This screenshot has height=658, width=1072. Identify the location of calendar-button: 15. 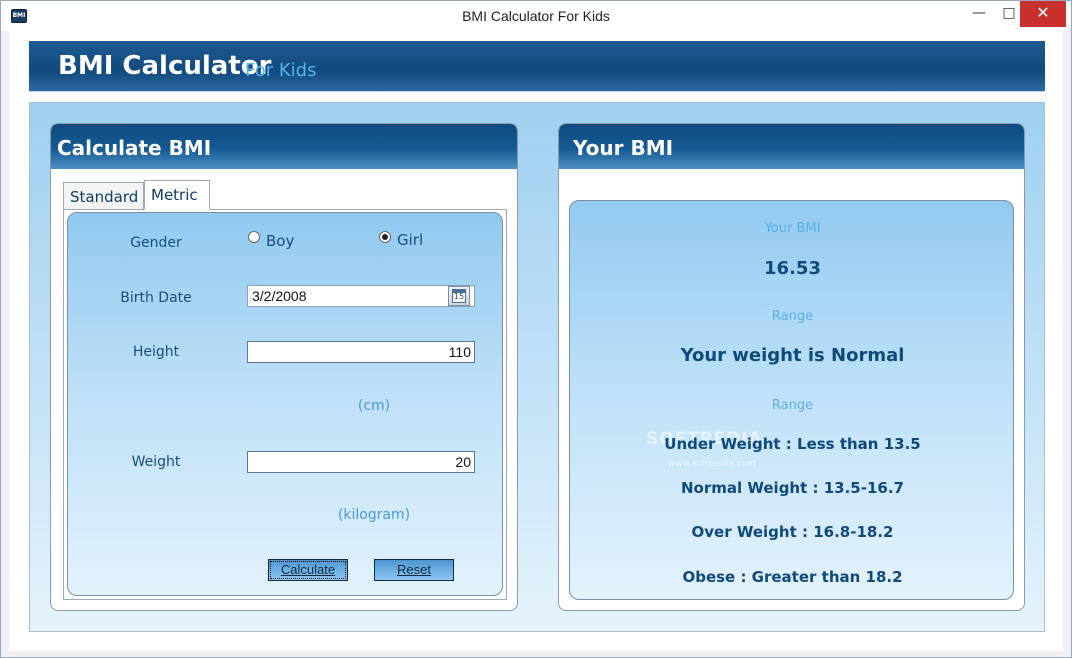
(459, 296).